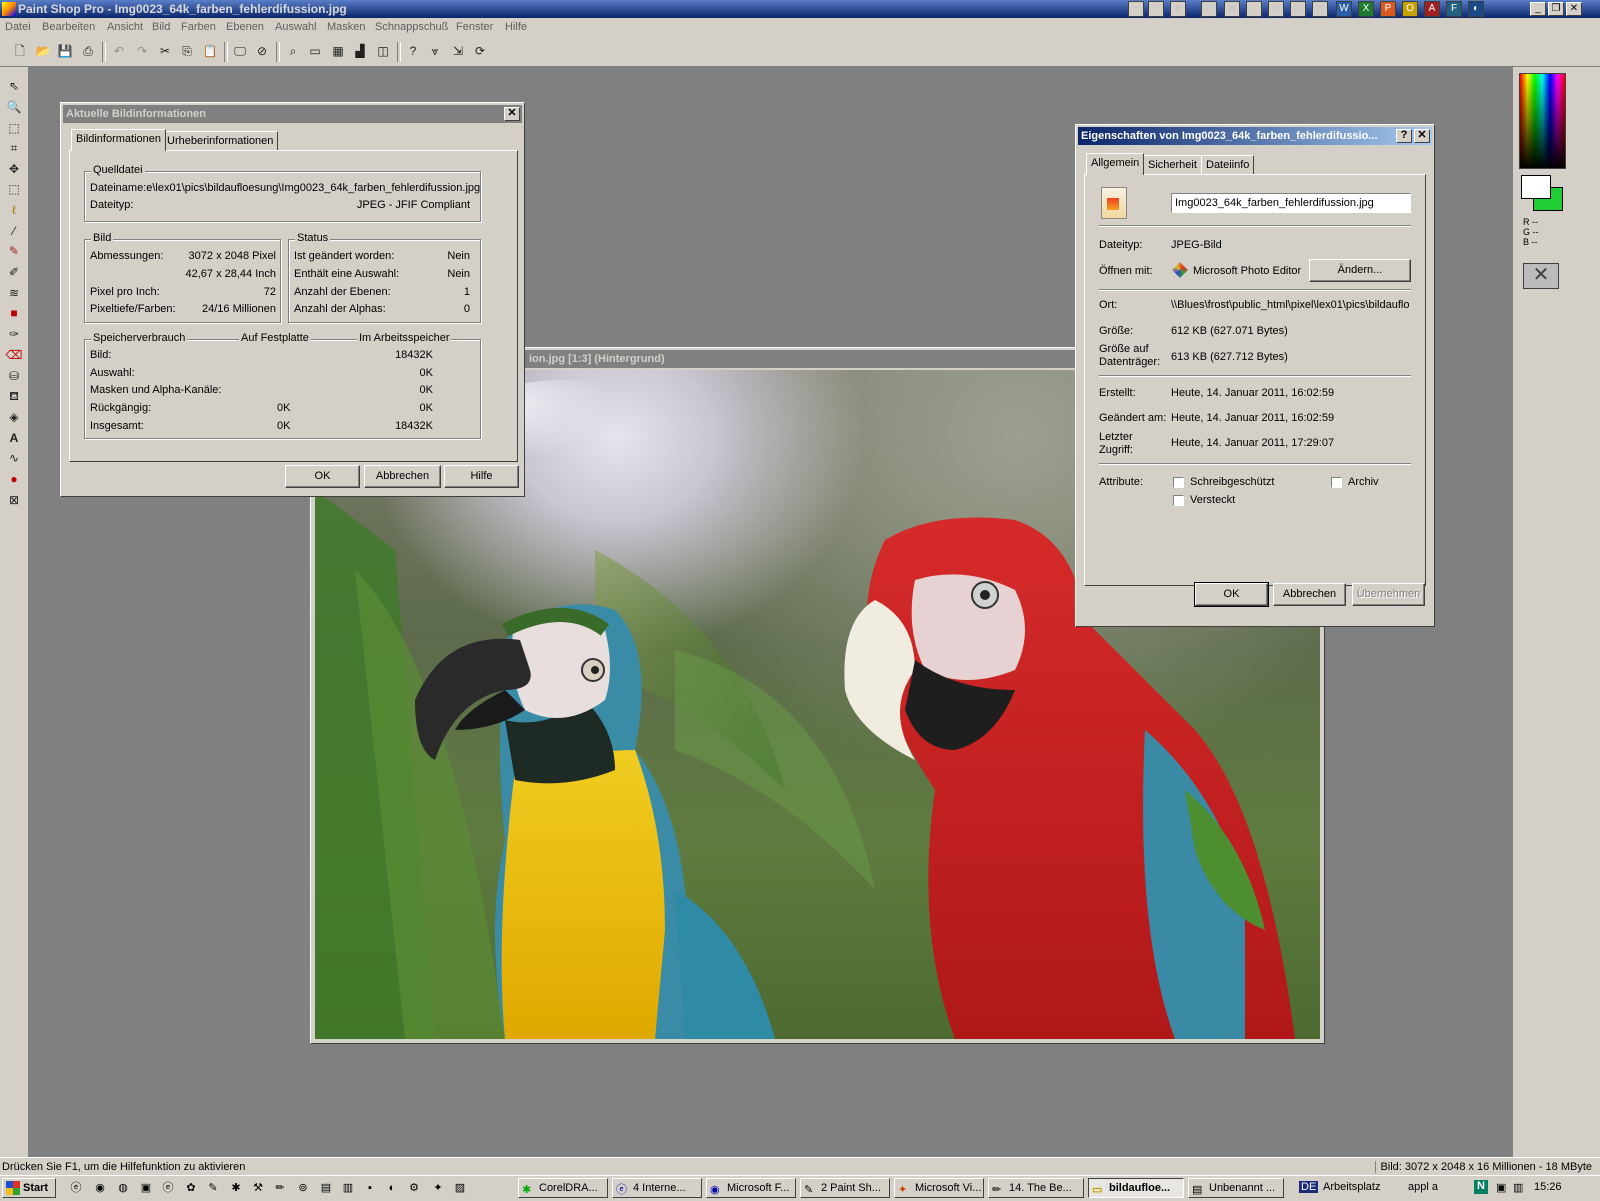  I want to click on outlook-icon: O, so click(1410, 9).